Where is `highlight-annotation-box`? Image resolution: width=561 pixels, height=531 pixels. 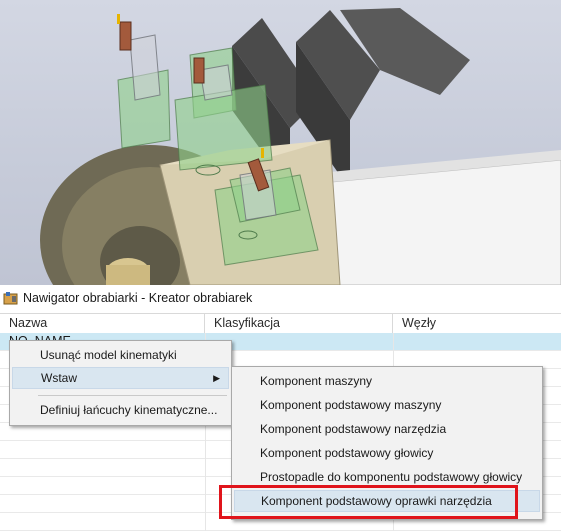
highlight-annotation-box is located at coordinates (368, 502).